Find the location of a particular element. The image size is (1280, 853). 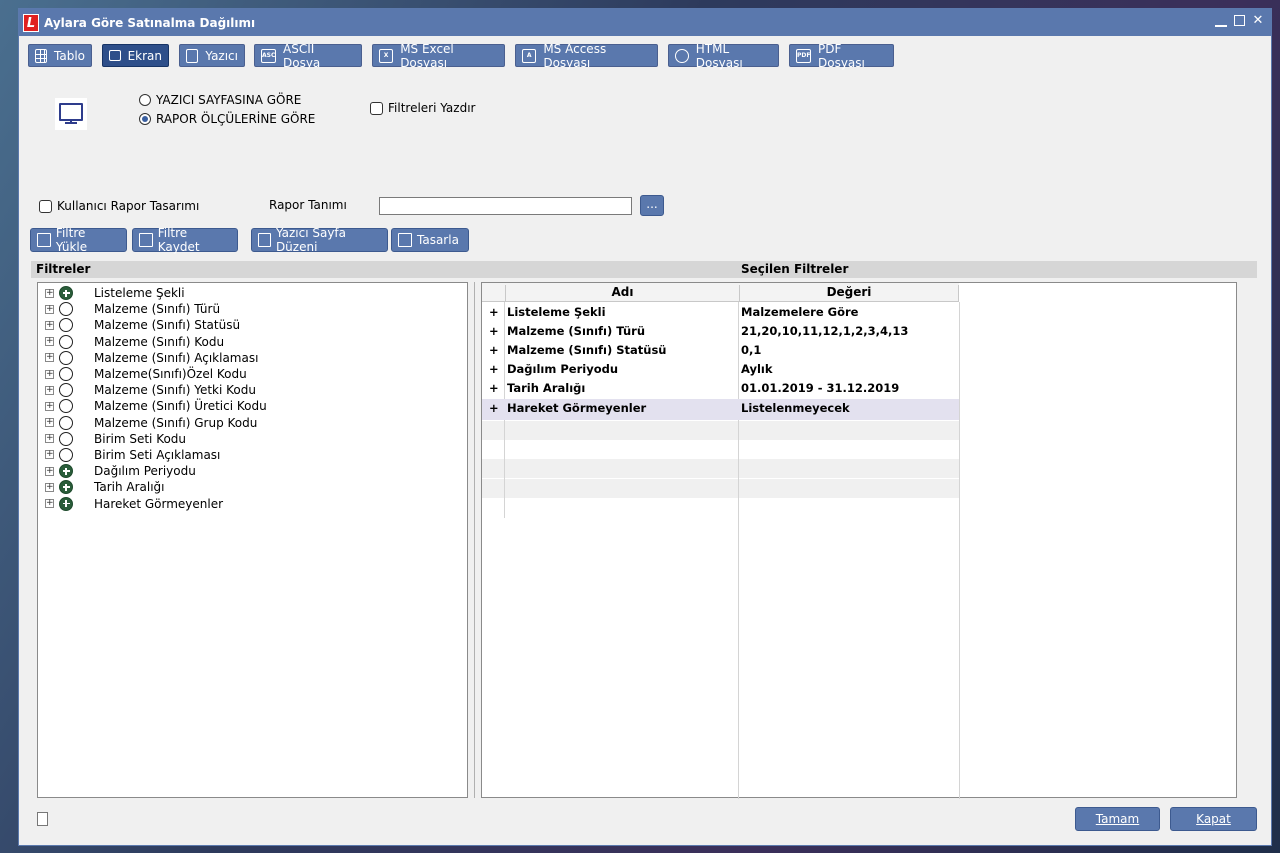

panel-splitter is located at coordinates (474, 540).